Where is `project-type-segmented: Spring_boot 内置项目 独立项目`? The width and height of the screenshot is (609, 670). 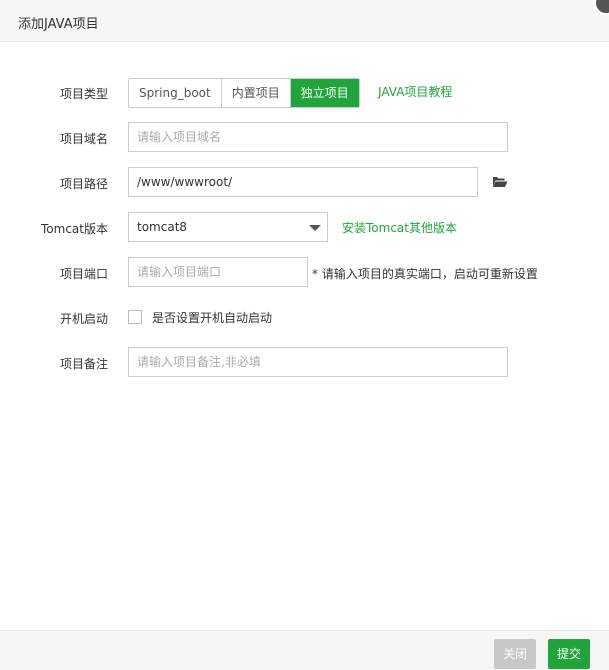
project-type-segmented: Spring_boot 内置项目 独立项目 is located at coordinates (244, 93).